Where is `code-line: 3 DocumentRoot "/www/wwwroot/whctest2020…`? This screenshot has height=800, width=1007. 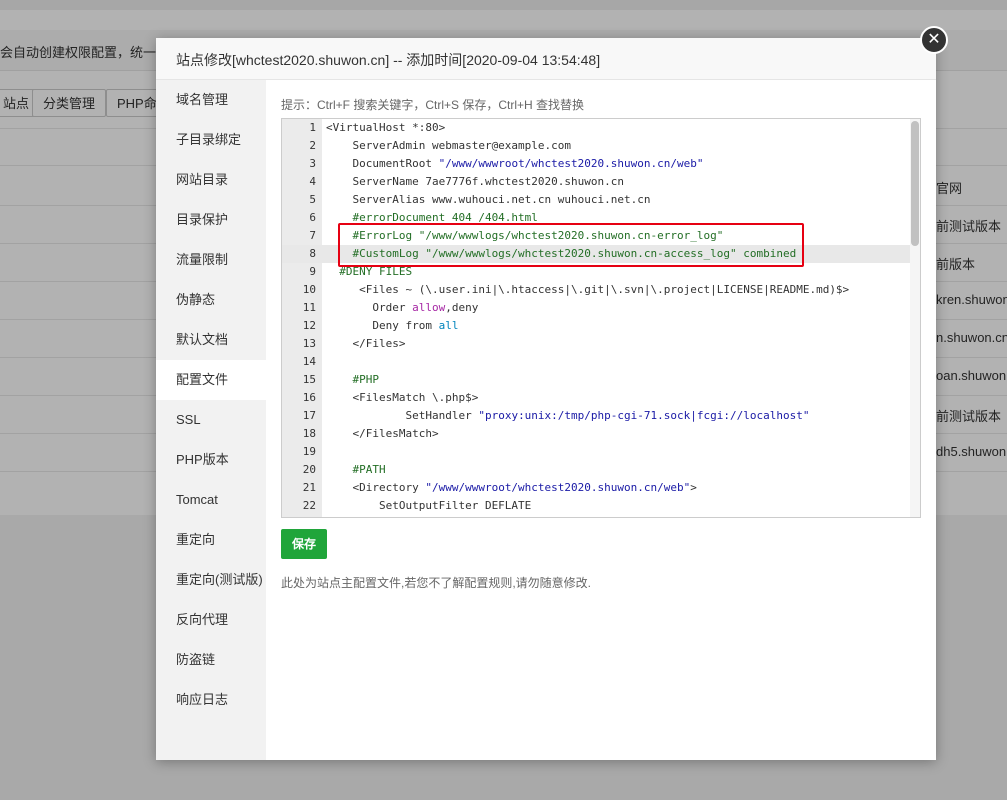 code-line: 3 DocumentRoot "/www/wwwroot/whctest2020… is located at coordinates (597, 164).